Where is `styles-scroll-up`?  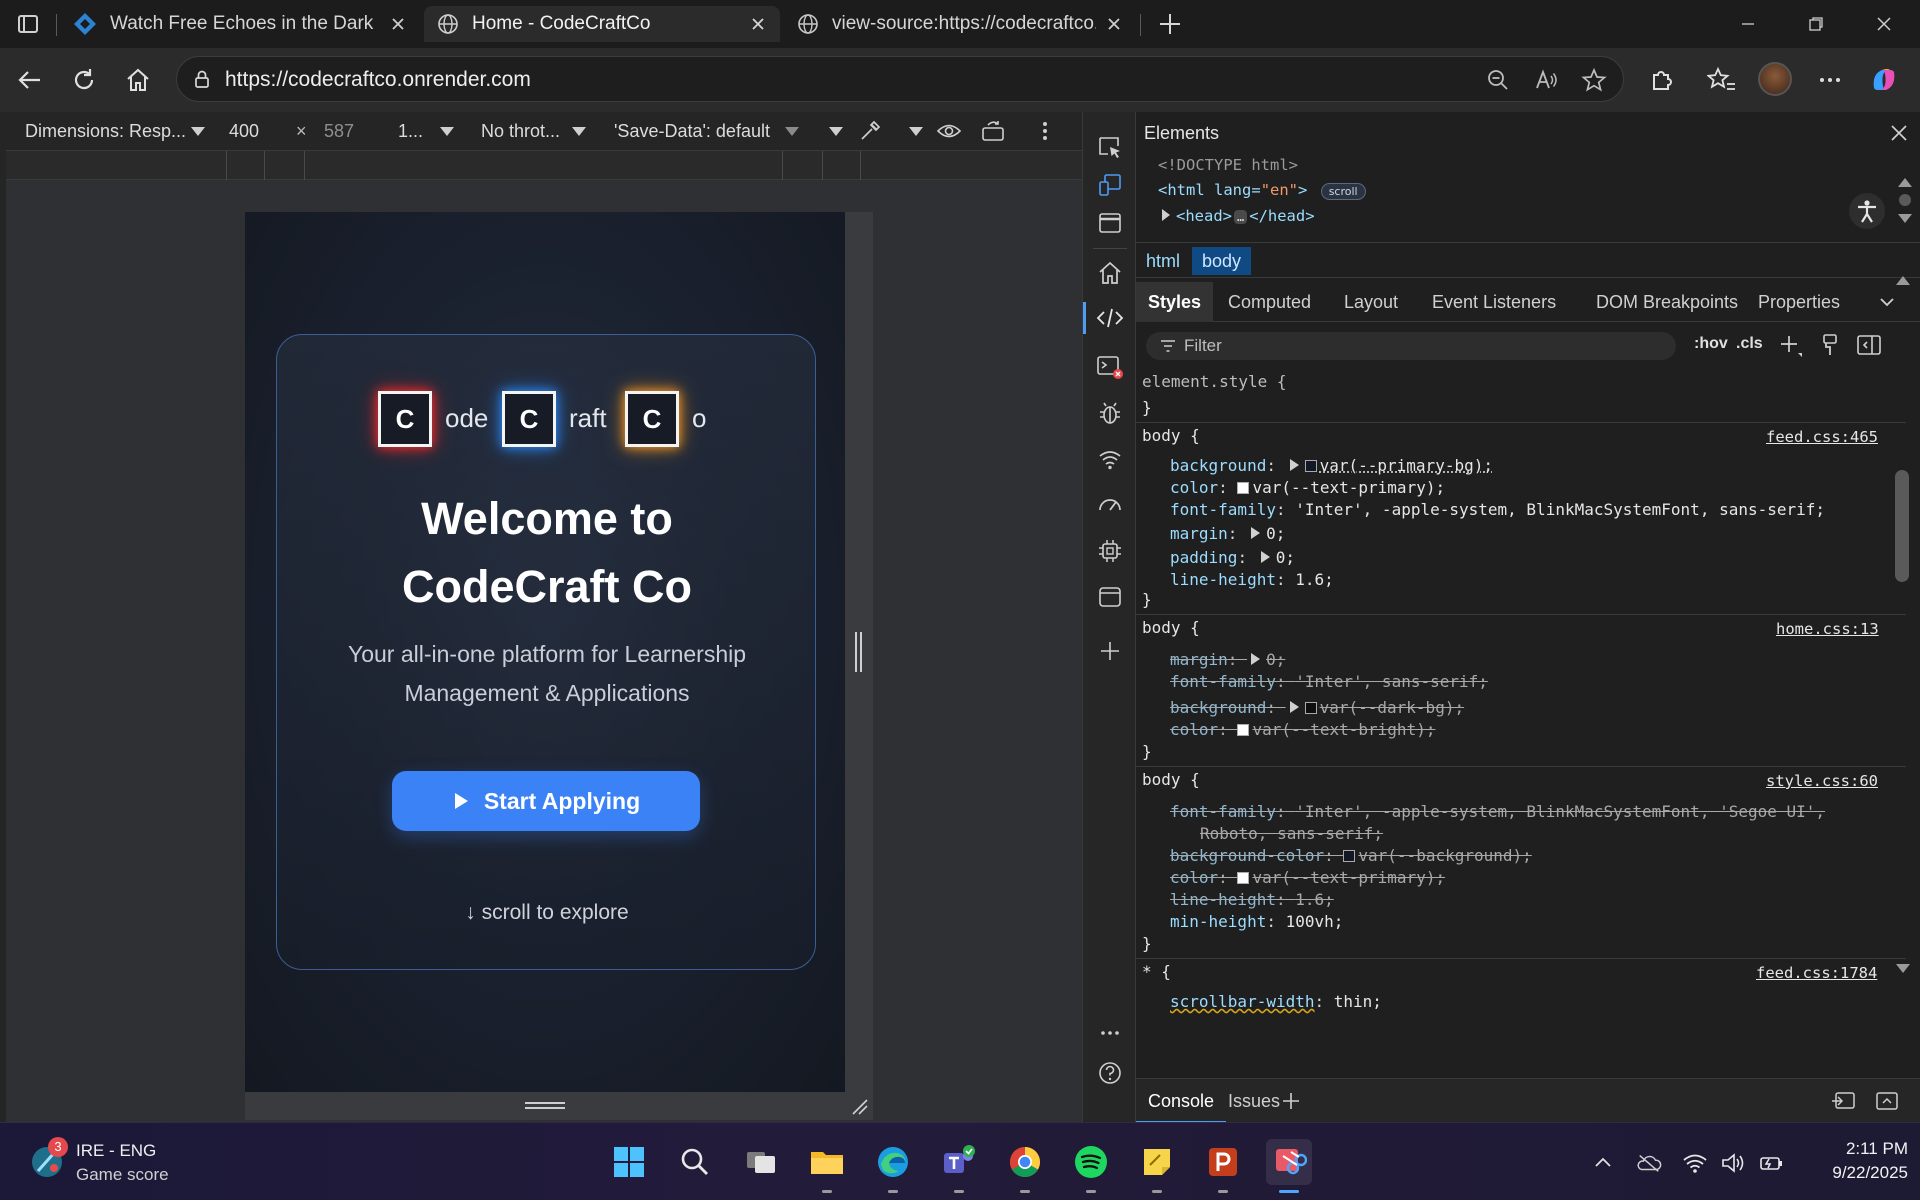
styles-scroll-up is located at coordinates (1903, 280).